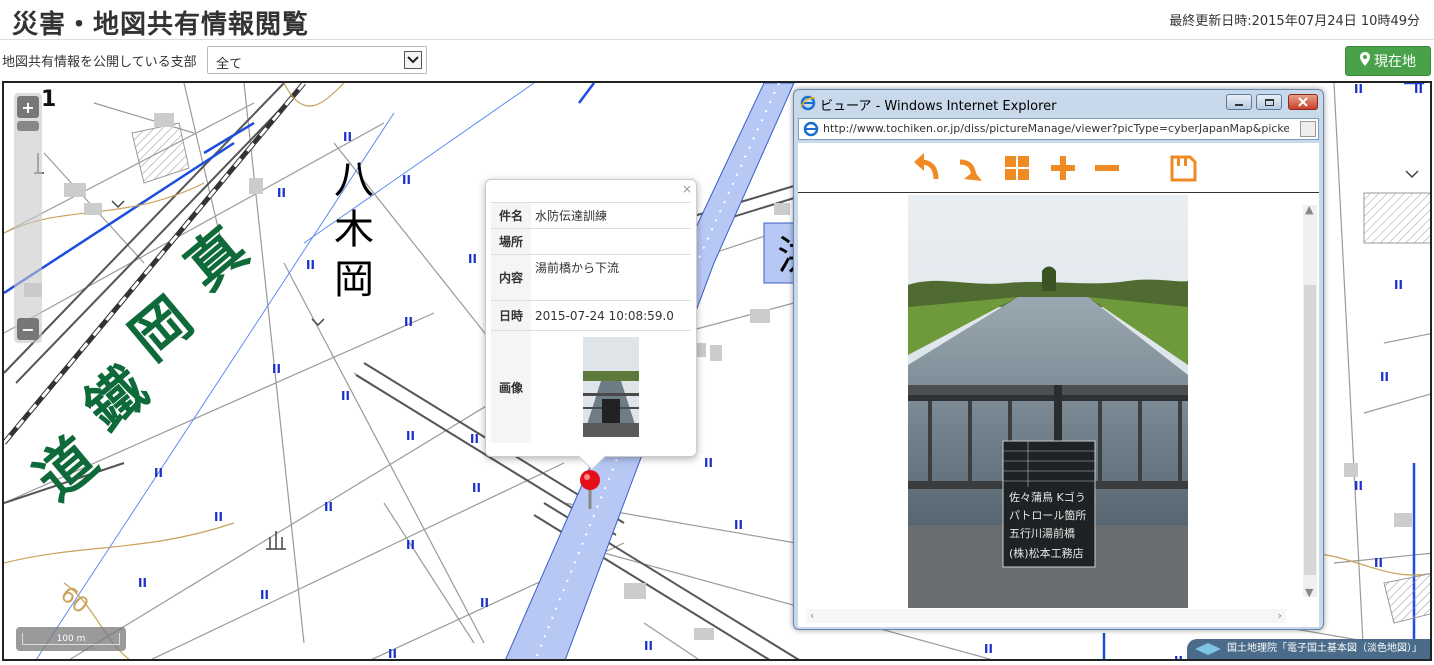 Image resolution: width=1434 pixels, height=665 pixels. What do you see at coordinates (317, 60) in the screenshot?
I see `branch-select: 全て` at bounding box center [317, 60].